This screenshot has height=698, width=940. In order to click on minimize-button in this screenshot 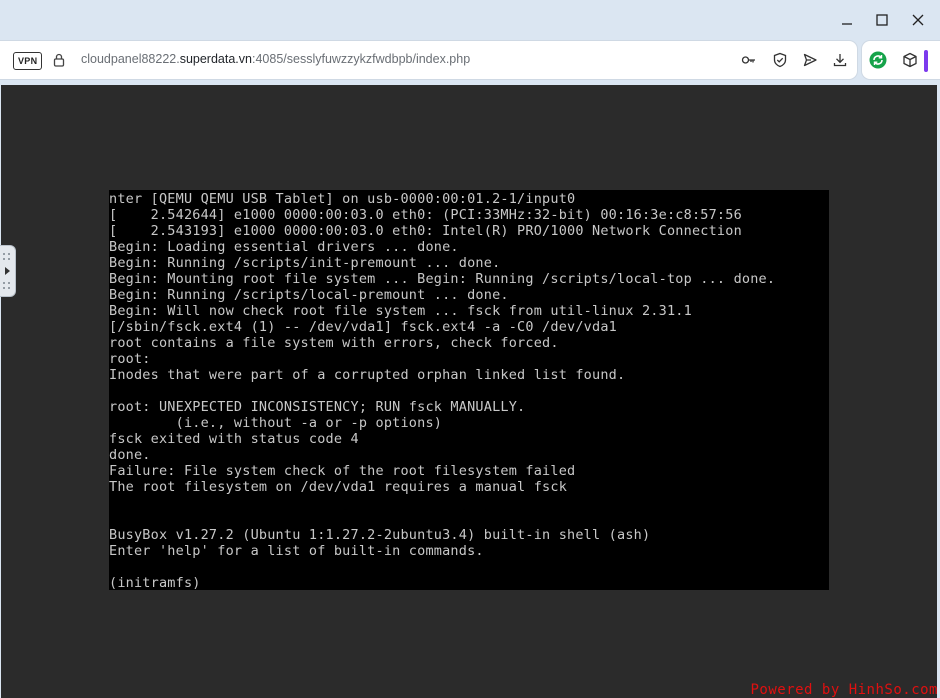, I will do `click(847, 20)`.